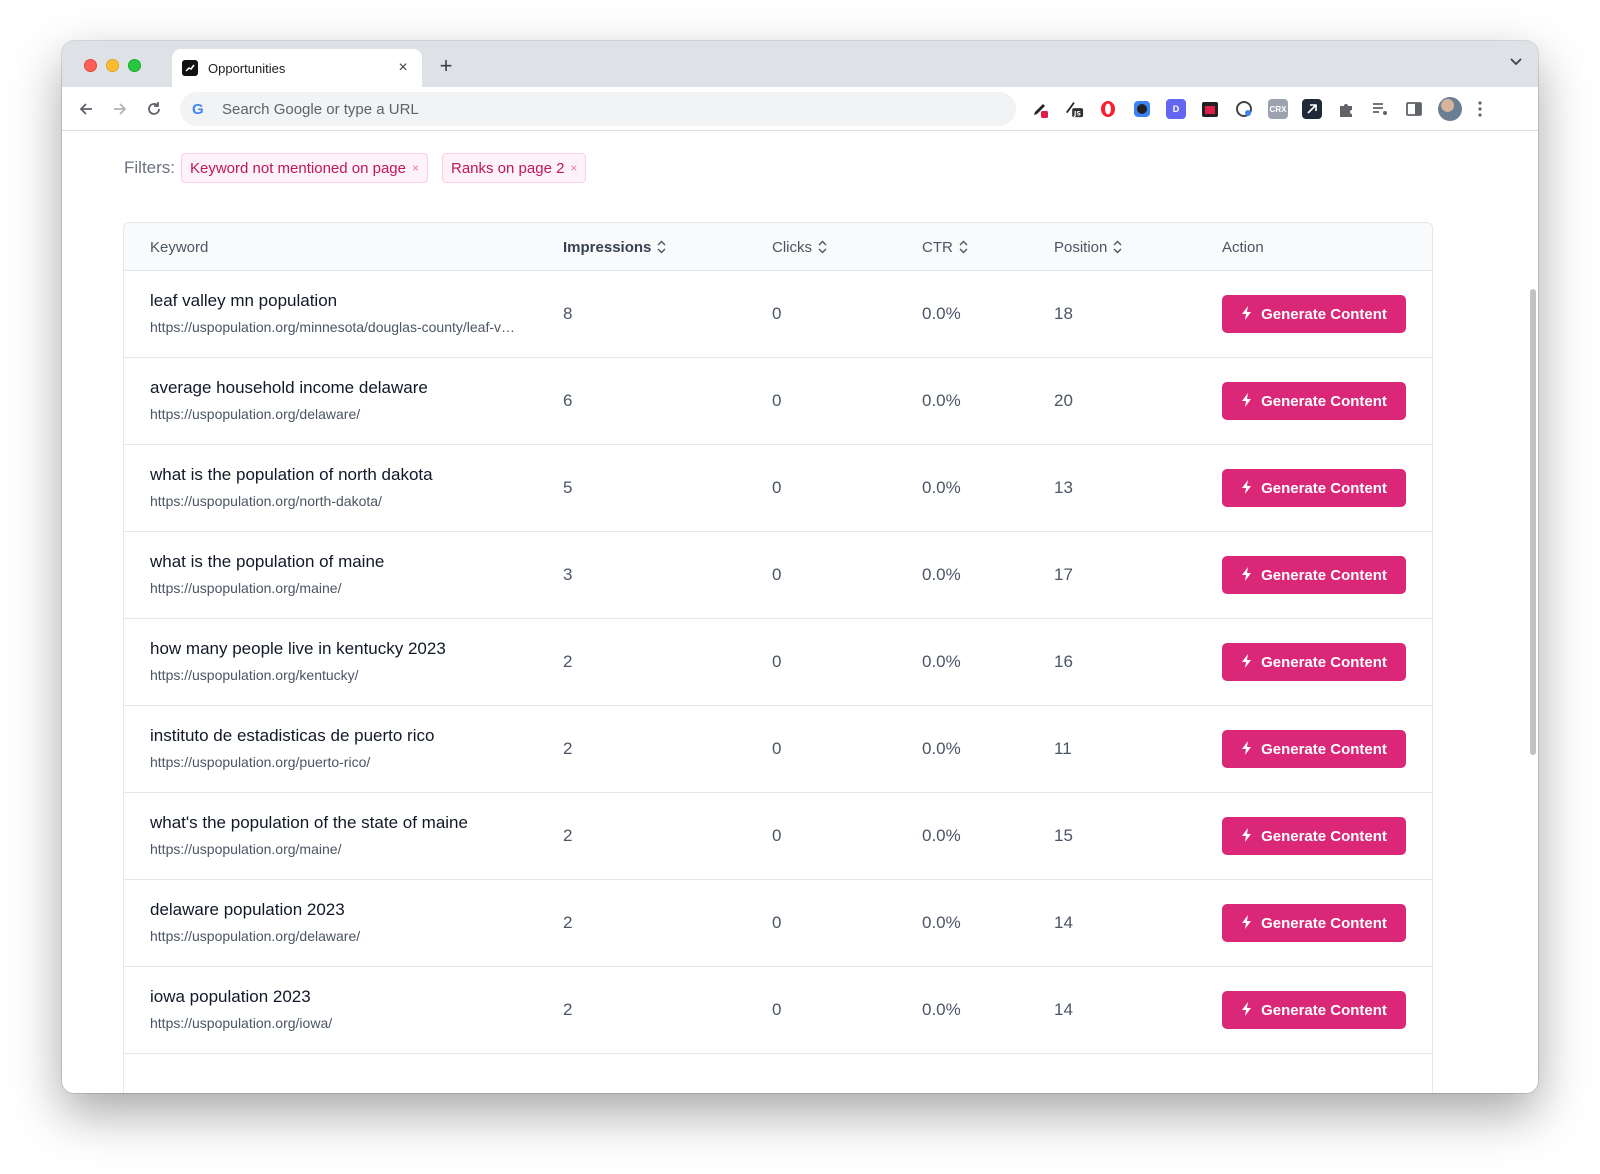  What do you see at coordinates (1278, 109) in the screenshot?
I see `crx-icon: CRX` at bounding box center [1278, 109].